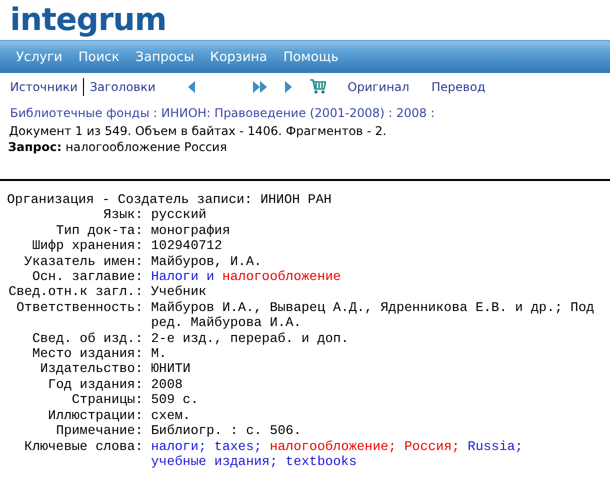 This screenshot has height=484, width=610. I want to click on field-label: Ответственность:, so click(79, 308).